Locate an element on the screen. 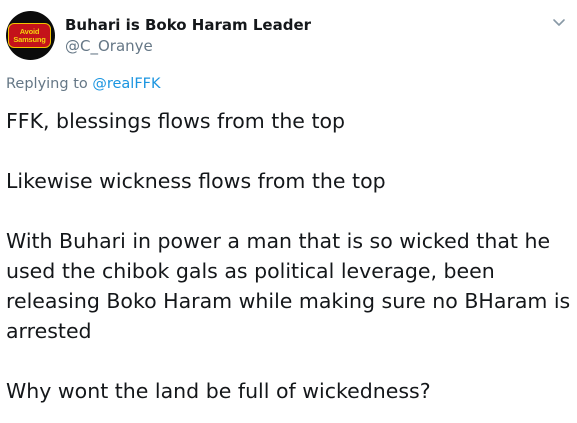 Image resolution: width=577 pixels, height=423 pixels. replying-to-label: Replying to is located at coordinates (49, 84).